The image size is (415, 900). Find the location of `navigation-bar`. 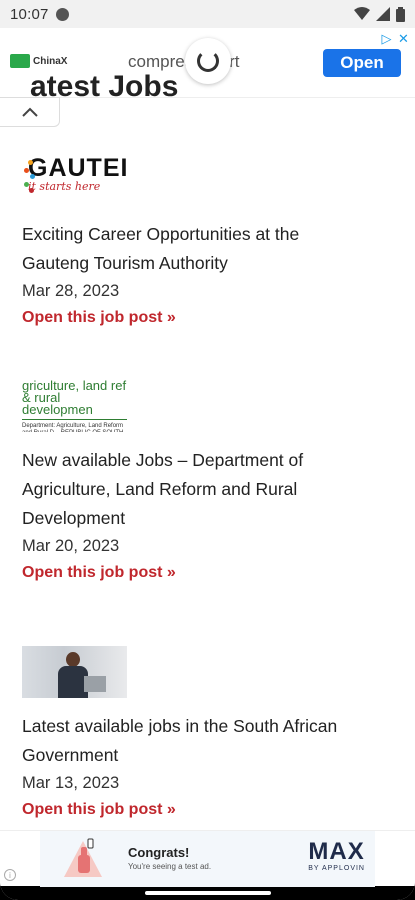

navigation-bar is located at coordinates (207, 893).